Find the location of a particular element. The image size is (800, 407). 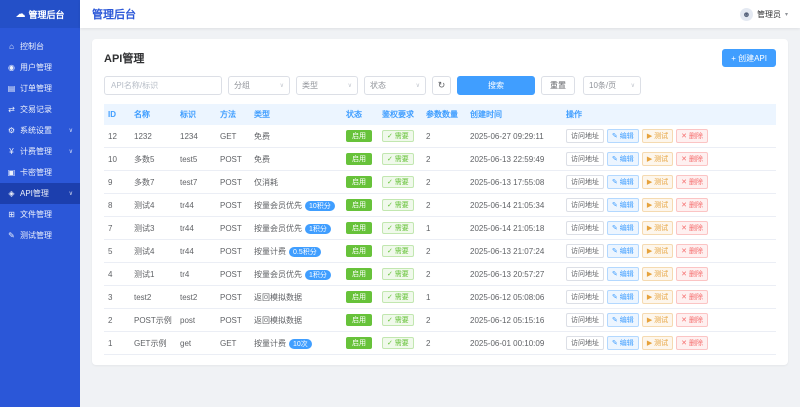

sidebar-item-users: ◉ 用户管理 is located at coordinates (40, 67).